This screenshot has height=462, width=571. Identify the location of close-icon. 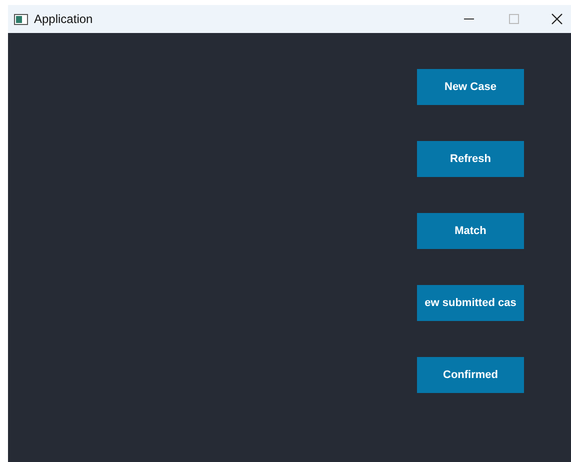
(557, 19).